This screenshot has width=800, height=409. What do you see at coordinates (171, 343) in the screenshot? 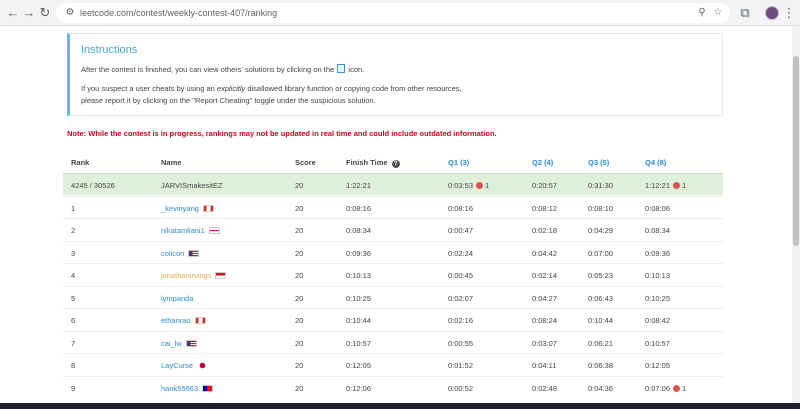
I see `username-text: cai_lw` at bounding box center [171, 343].